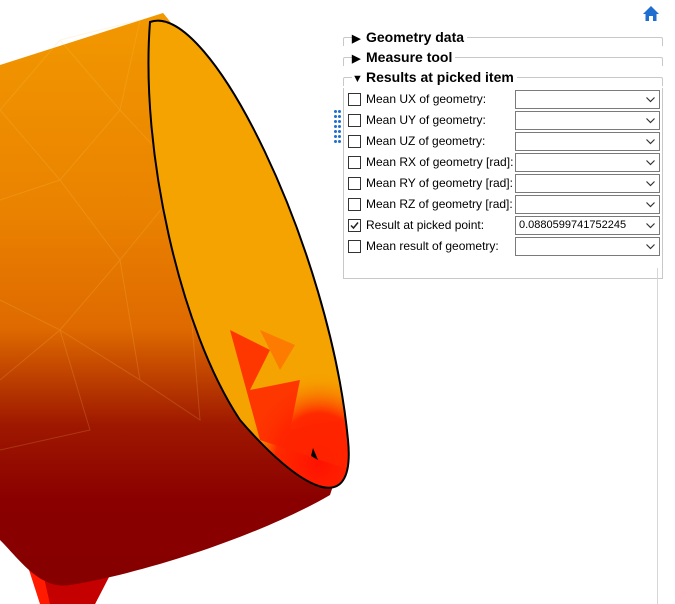 Image resolution: width=675 pixels, height=604 pixels. I want to click on row-label: Mean RZ of geometry [rad]:, so click(439, 204).